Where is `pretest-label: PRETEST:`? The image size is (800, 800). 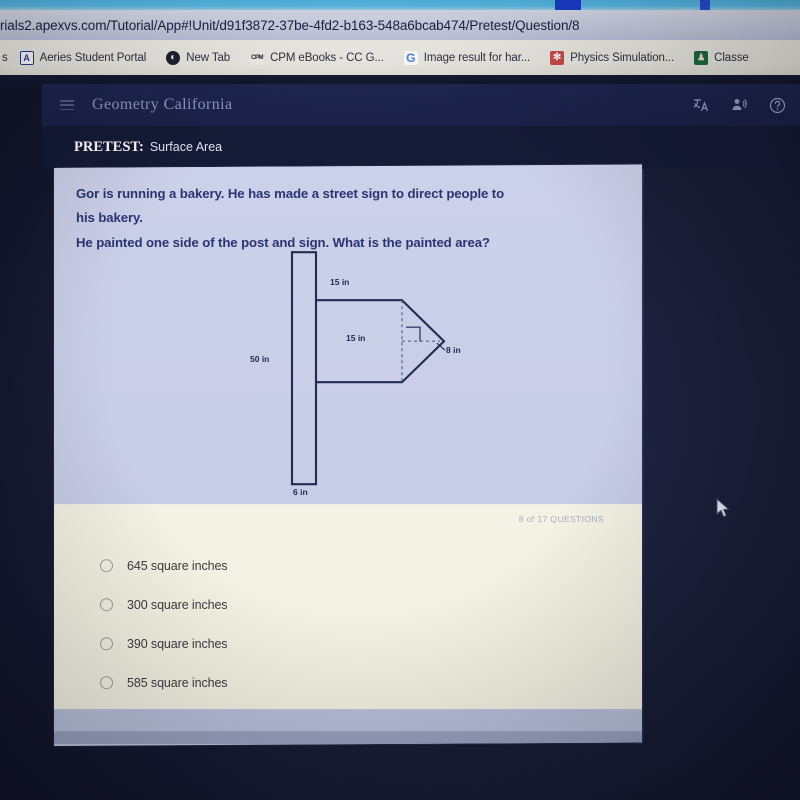 pretest-label: PRETEST: is located at coordinates (109, 146).